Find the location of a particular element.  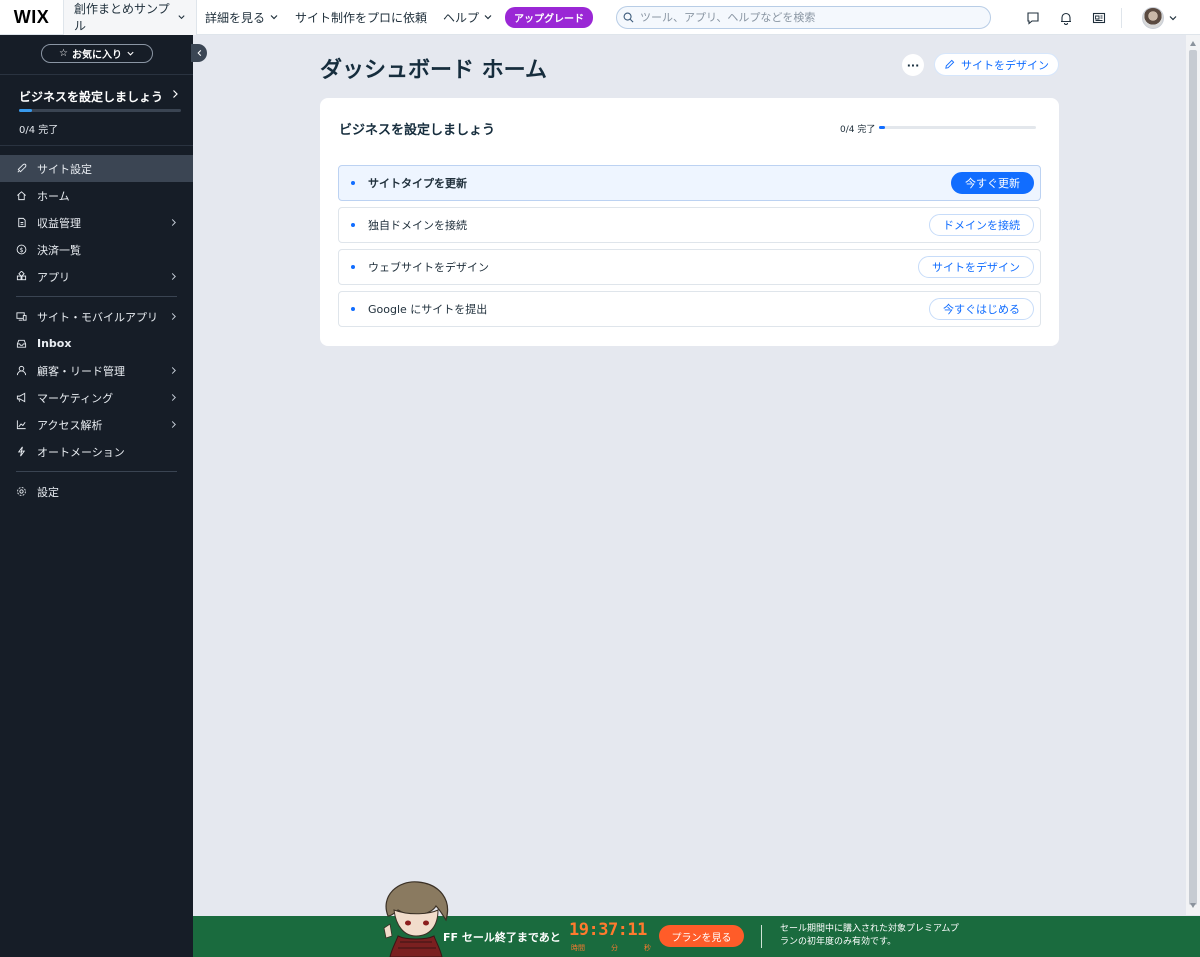

dollar-icon: $ is located at coordinates (21, 249).